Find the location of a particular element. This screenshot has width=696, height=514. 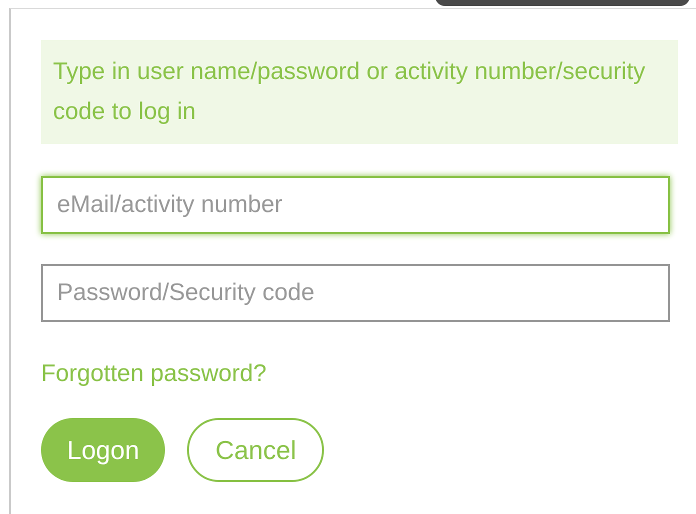

input-field: eMail/activity number is located at coordinates (355, 205).